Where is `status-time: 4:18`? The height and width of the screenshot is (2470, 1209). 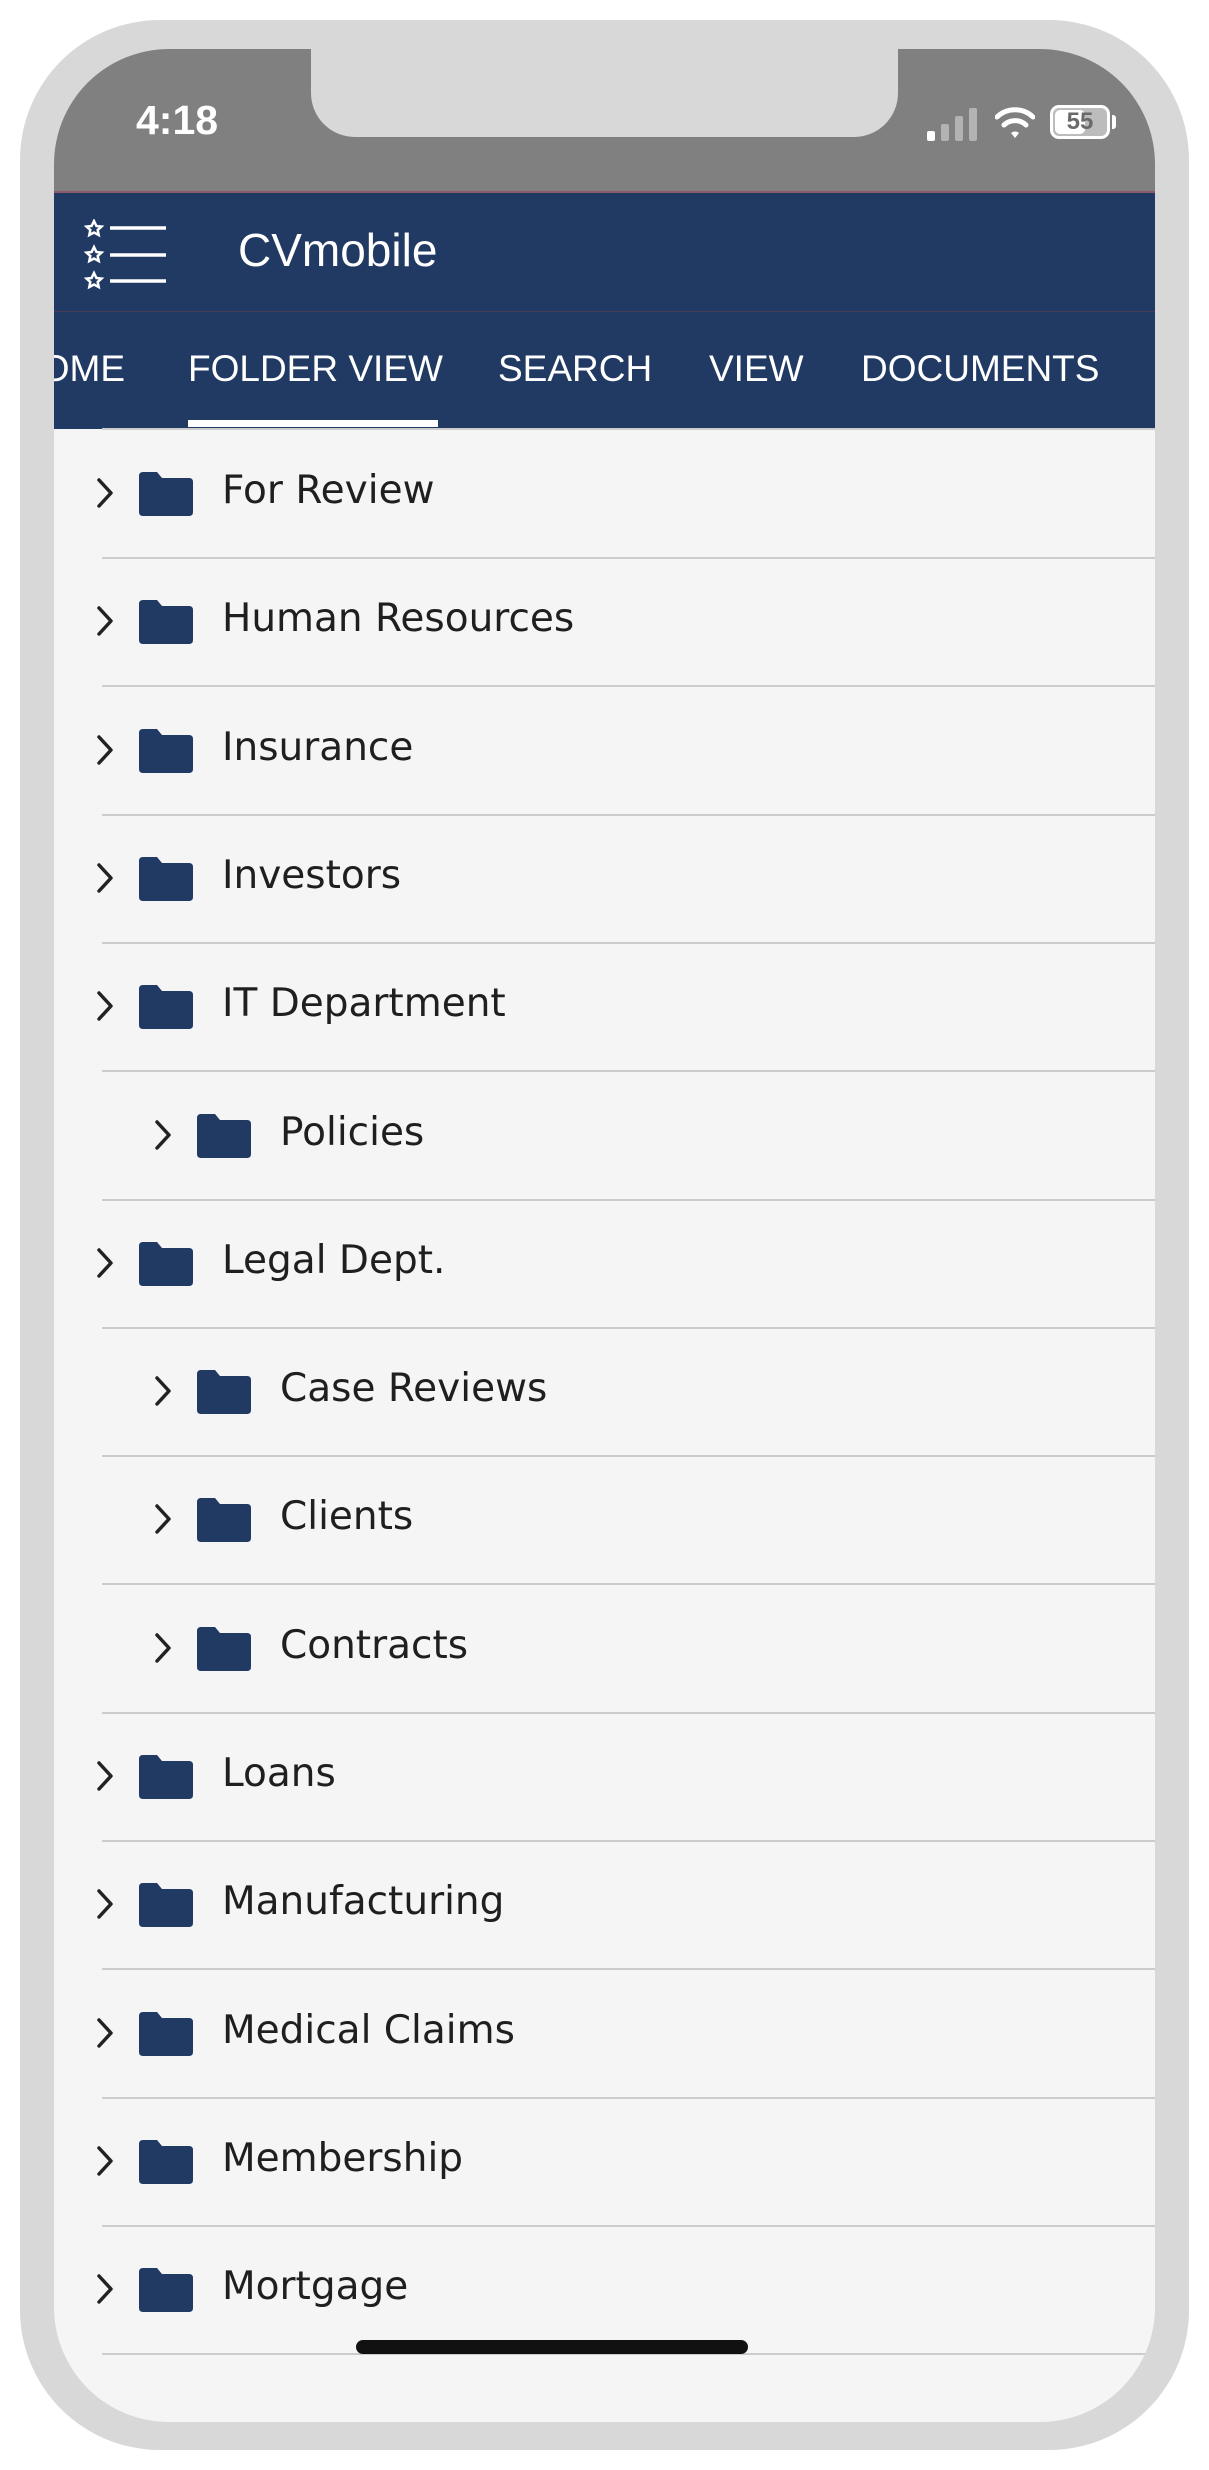 status-time: 4:18 is located at coordinates (177, 120).